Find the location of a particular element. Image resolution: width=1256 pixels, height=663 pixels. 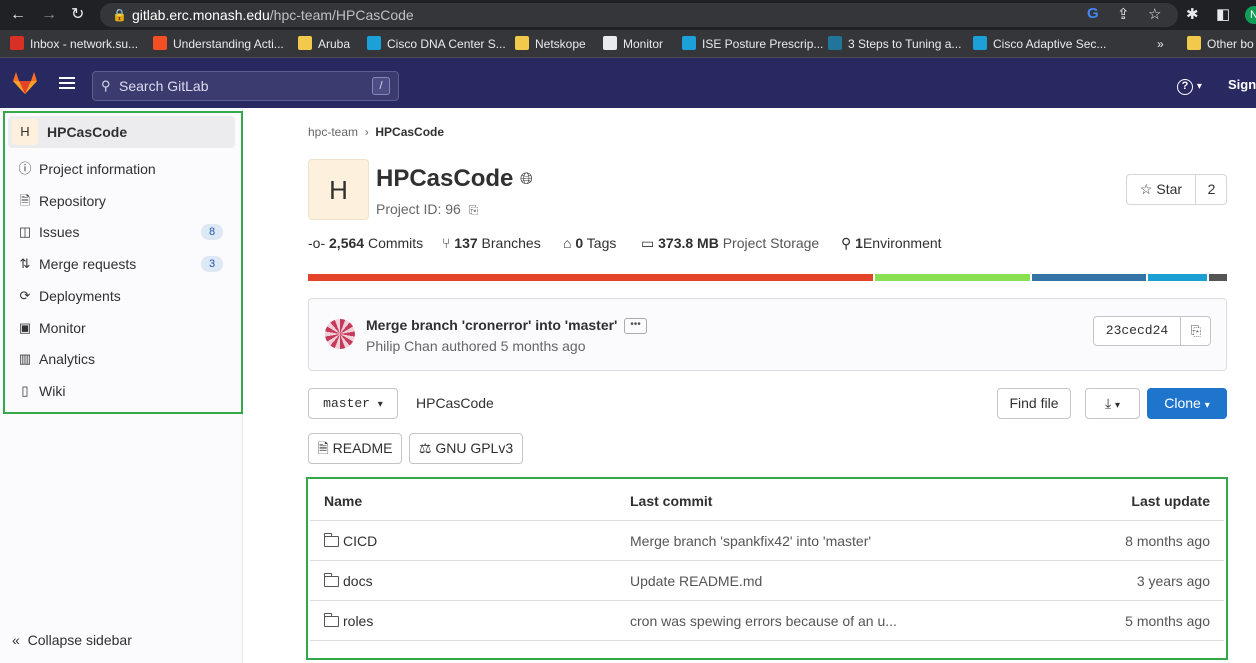

mail-icon is located at coordinates (17, 43).